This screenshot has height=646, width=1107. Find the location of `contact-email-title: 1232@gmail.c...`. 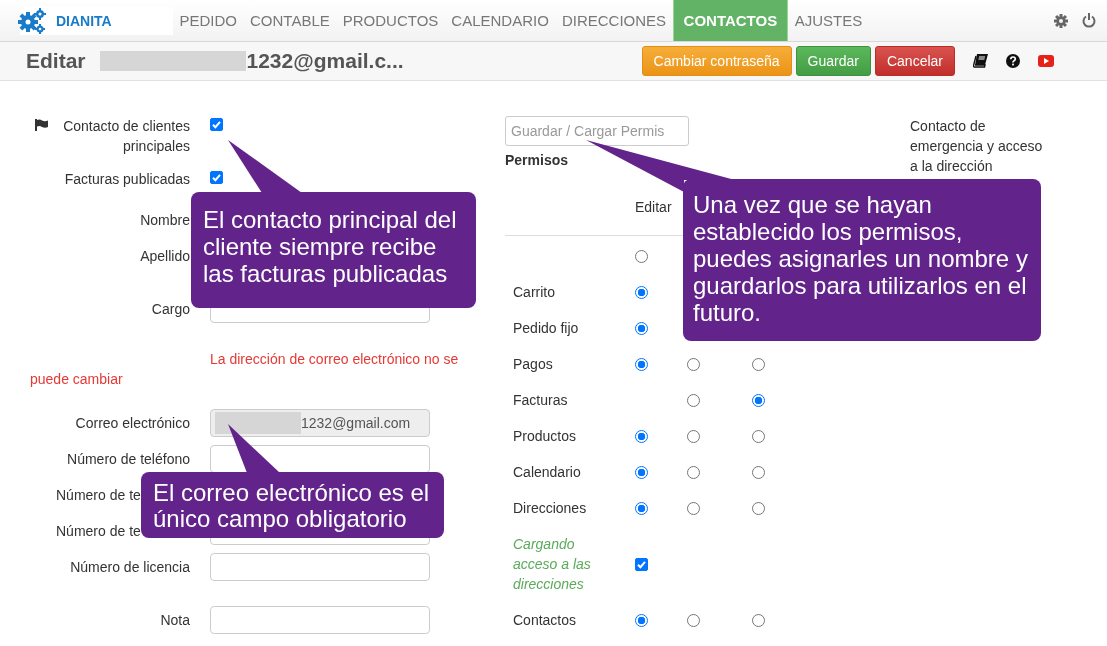

contact-email-title: 1232@gmail.c... is located at coordinates (325, 61).